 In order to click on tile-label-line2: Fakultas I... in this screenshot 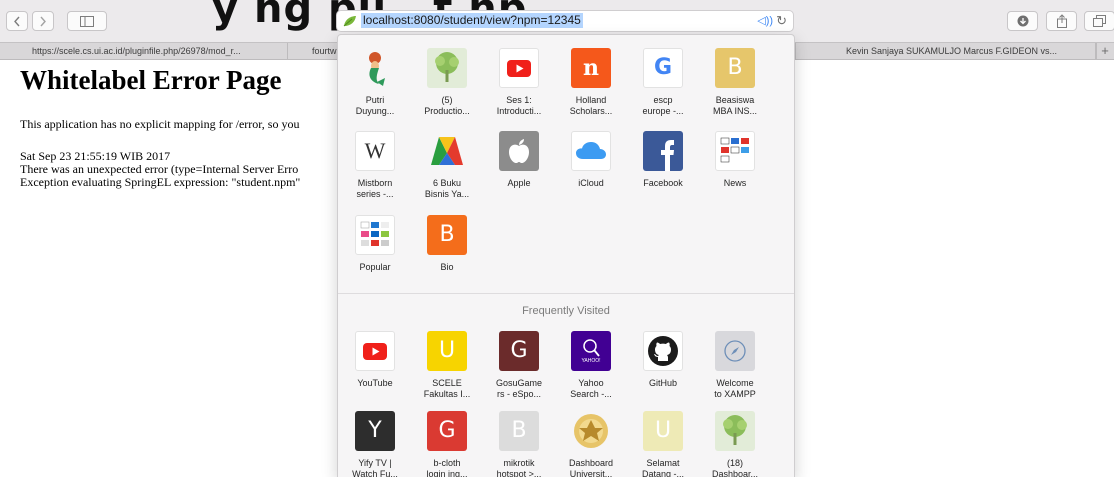, I will do `click(447, 394)`.